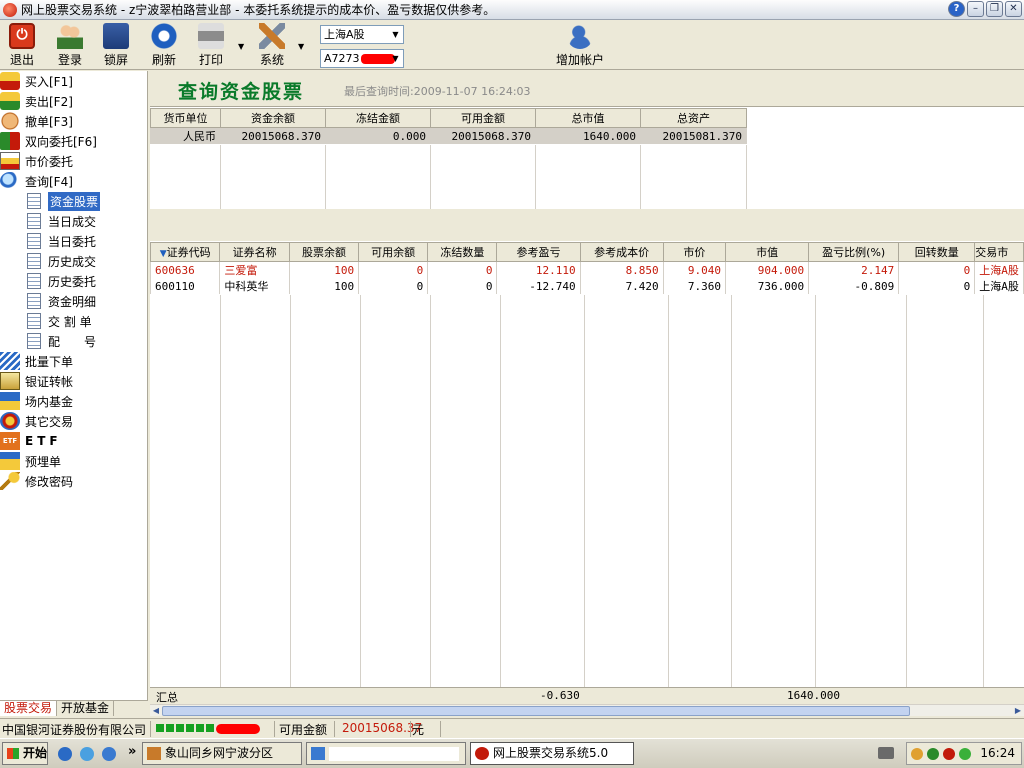  What do you see at coordinates (48, 141) in the screenshot?
I see `sidebar-item-dual-order: 双向委托[F6]` at bounding box center [48, 141].